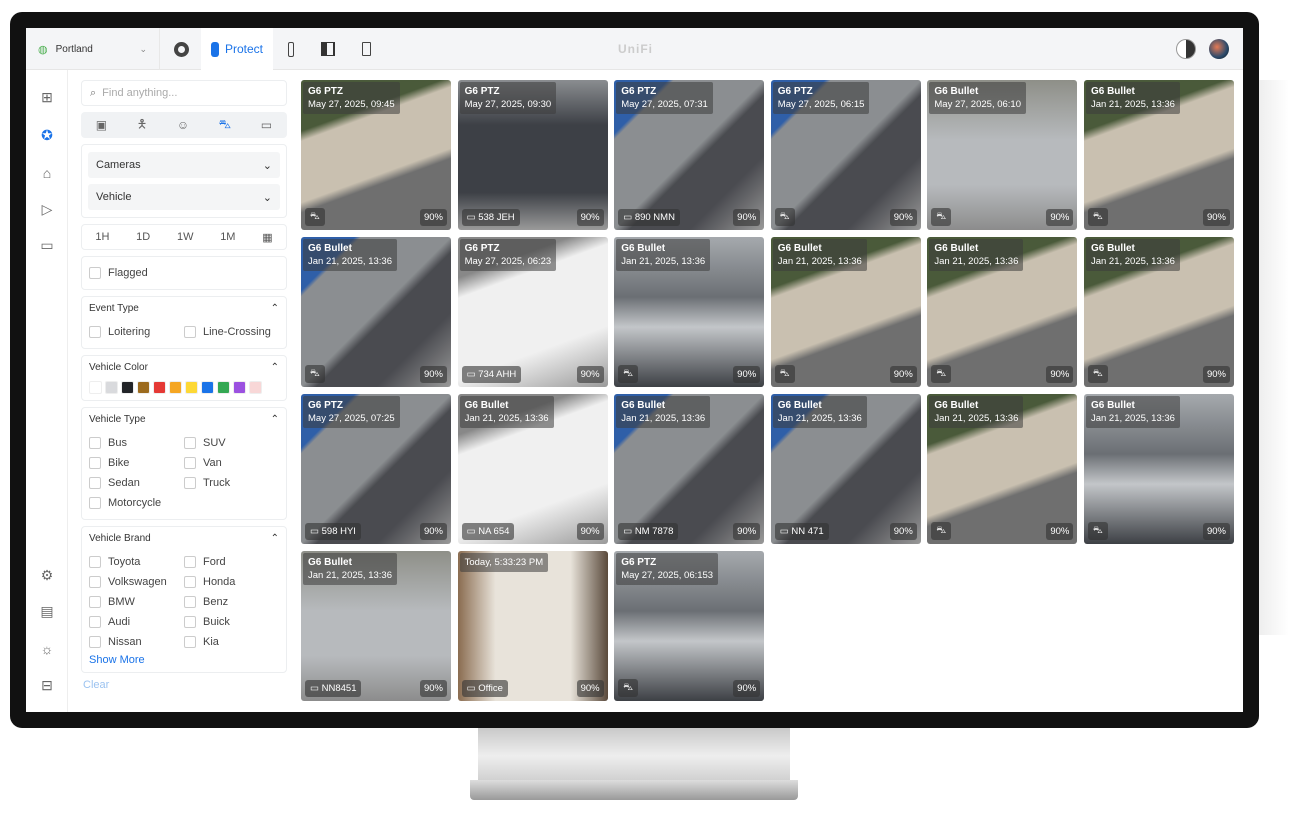 The image size is (1289, 824). What do you see at coordinates (508, 261) in the screenshot?
I see `event-time: May 27, 2025, 06:23` at bounding box center [508, 261].